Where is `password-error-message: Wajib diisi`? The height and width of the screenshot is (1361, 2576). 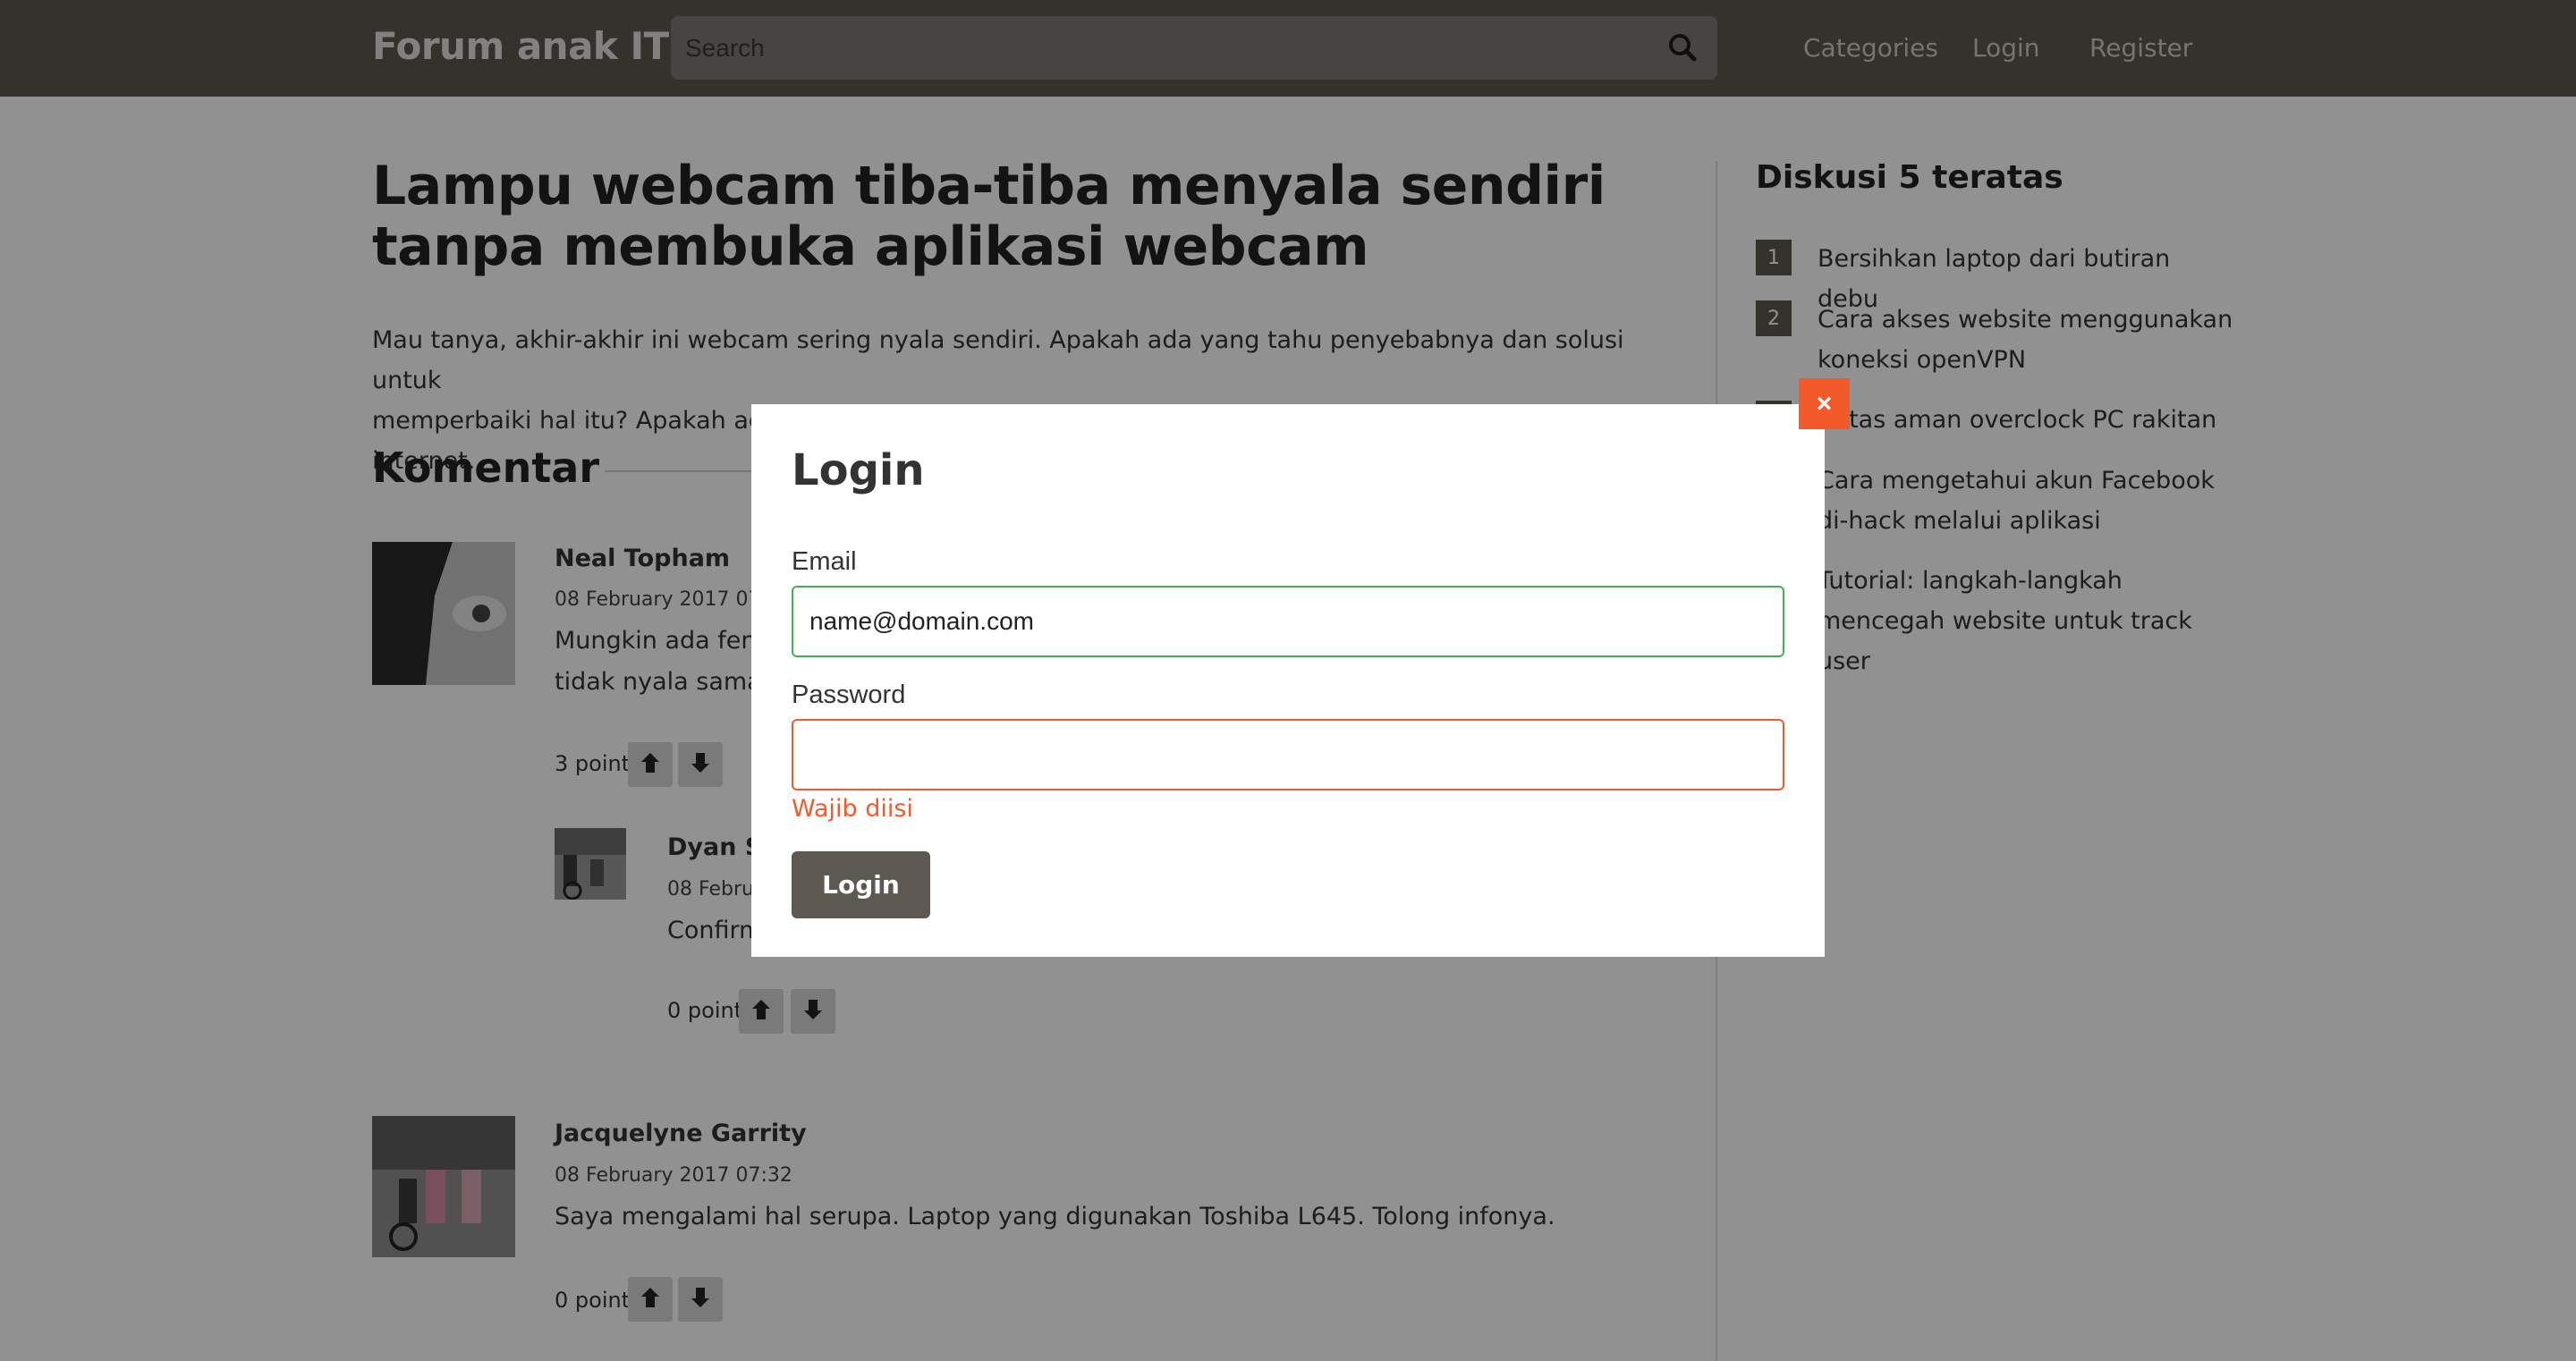
password-error-message: Wajib diisi is located at coordinates (852, 809).